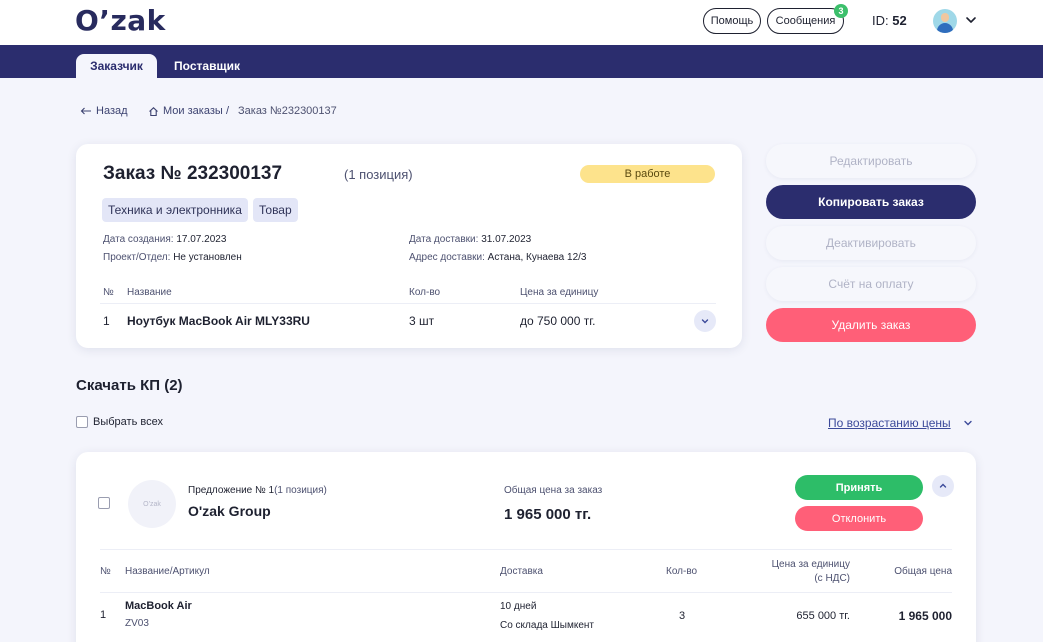 This screenshot has height=642, width=1043. What do you see at coordinates (923, 571) in the screenshot?
I see `col-total: Общая цена` at bounding box center [923, 571].